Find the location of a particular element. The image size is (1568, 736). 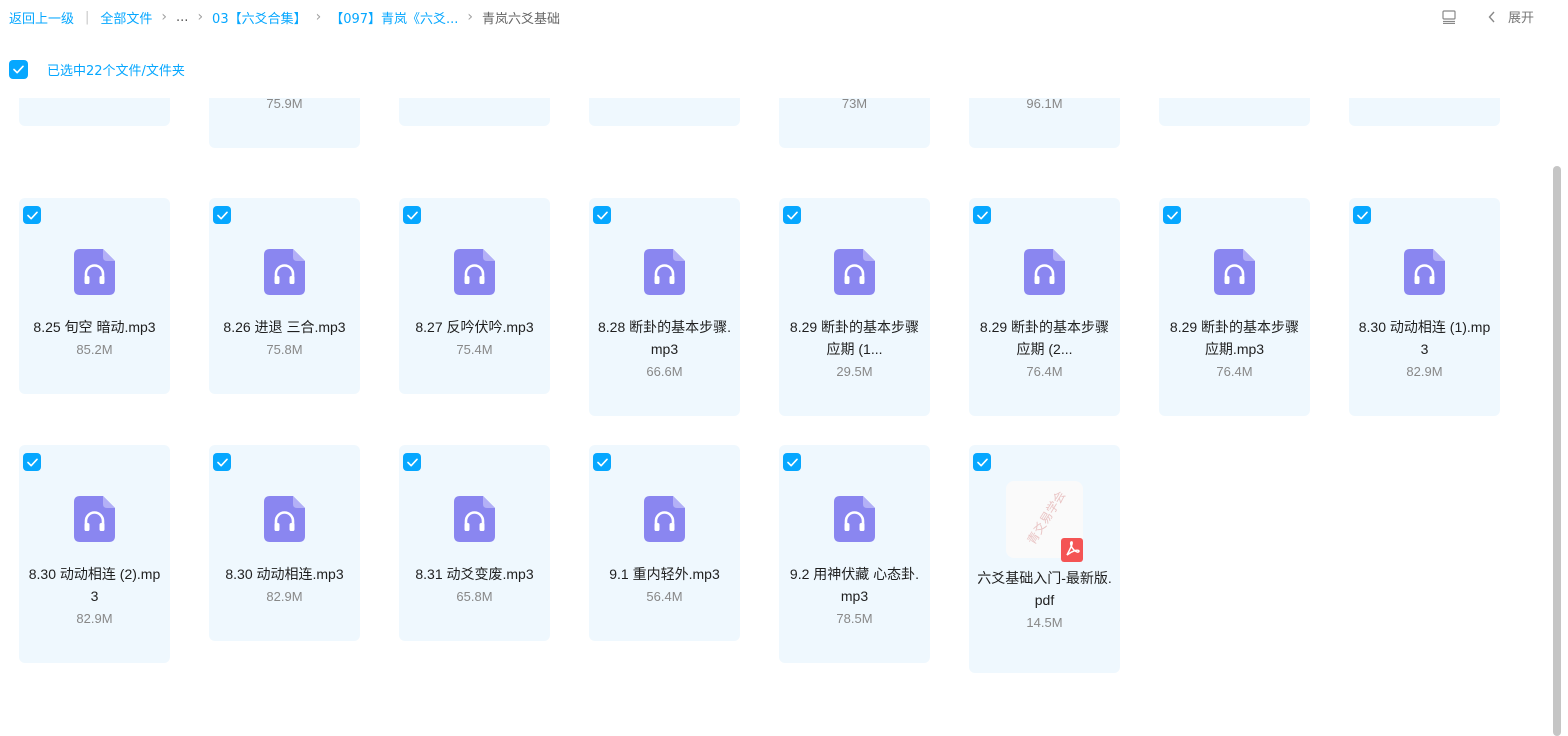

file-card-audio: 8.22 用神元神 飞伏神.mp396.1M is located at coordinates (1044, 123).